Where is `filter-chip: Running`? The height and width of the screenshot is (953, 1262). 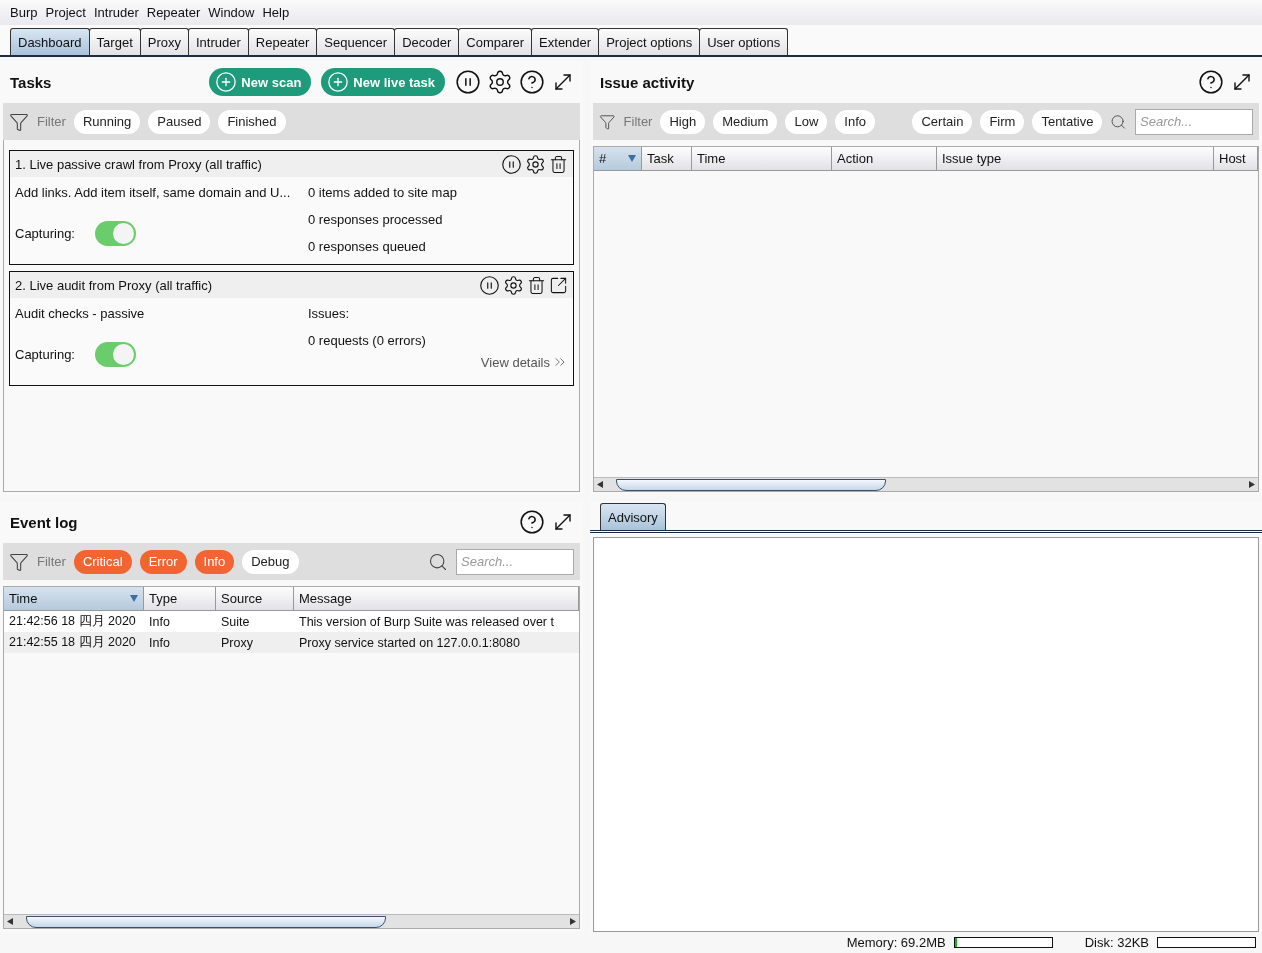
filter-chip: Running is located at coordinates (107, 121).